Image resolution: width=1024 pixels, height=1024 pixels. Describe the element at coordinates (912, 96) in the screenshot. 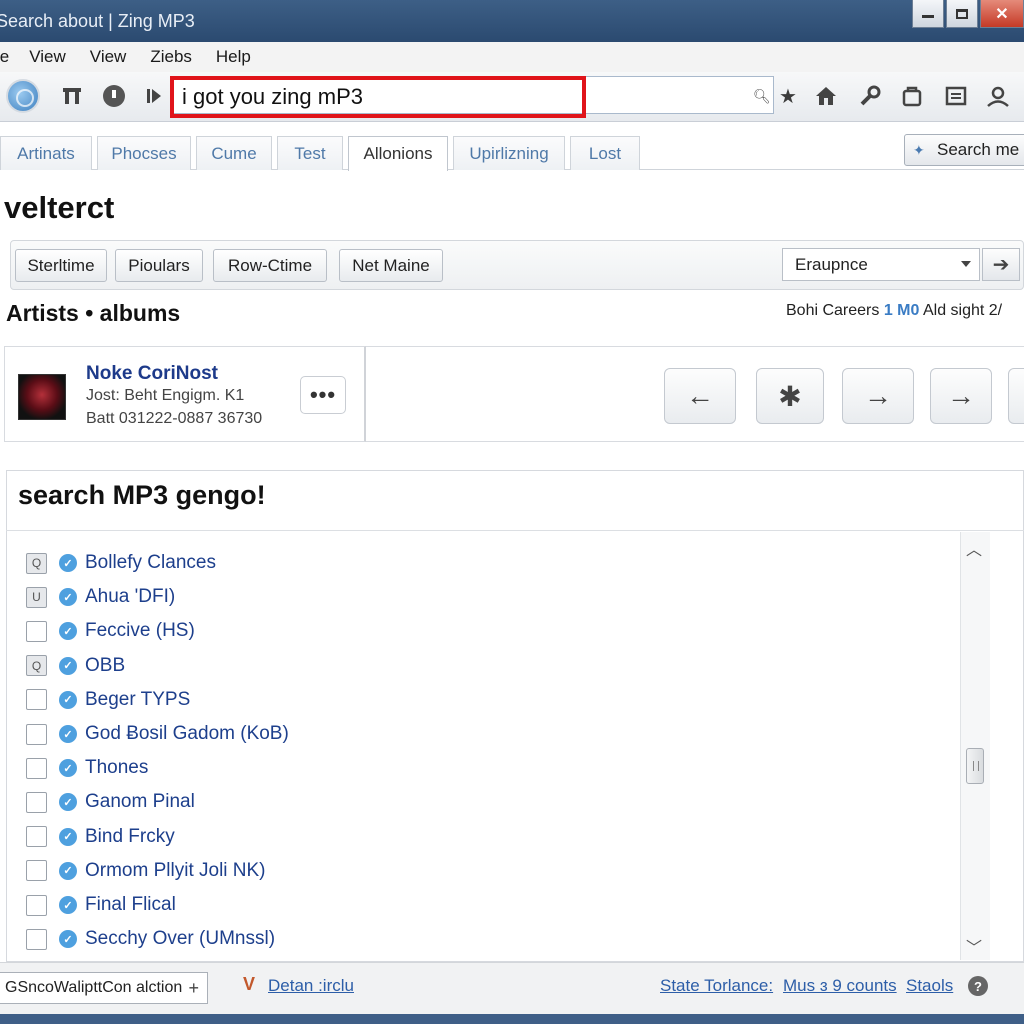

I see `bag-icon` at that location.